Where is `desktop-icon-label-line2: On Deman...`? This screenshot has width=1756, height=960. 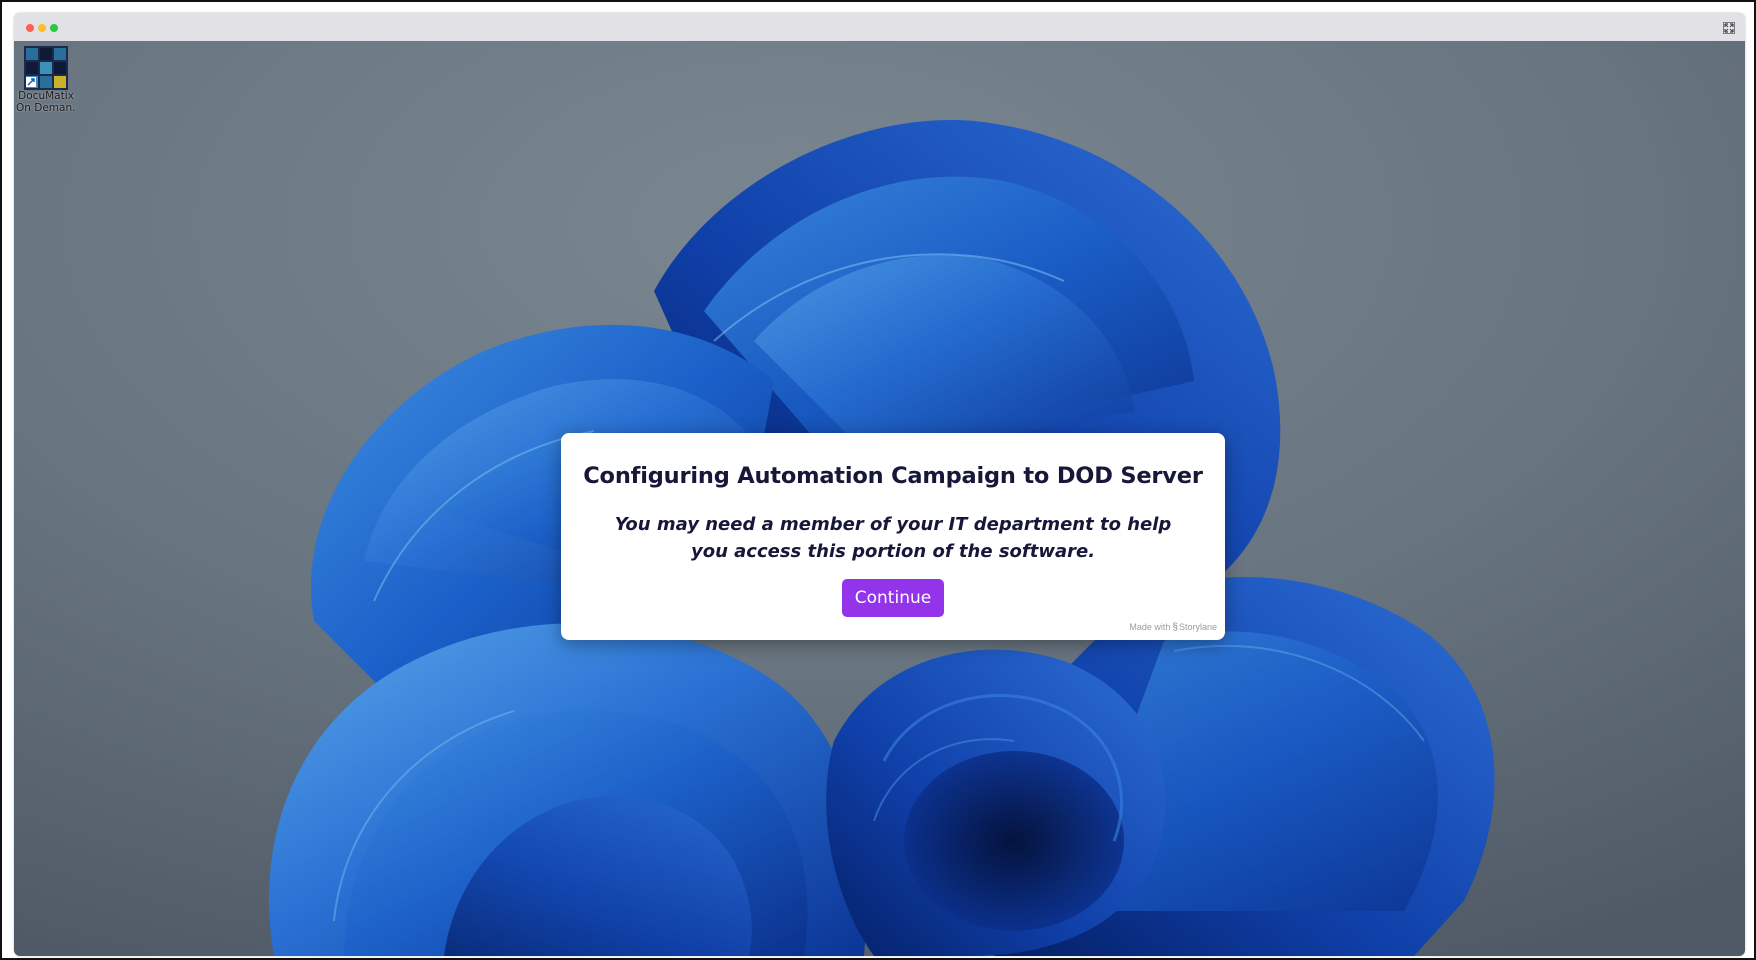 desktop-icon-label-line2: On Deman... is located at coordinates (46, 108).